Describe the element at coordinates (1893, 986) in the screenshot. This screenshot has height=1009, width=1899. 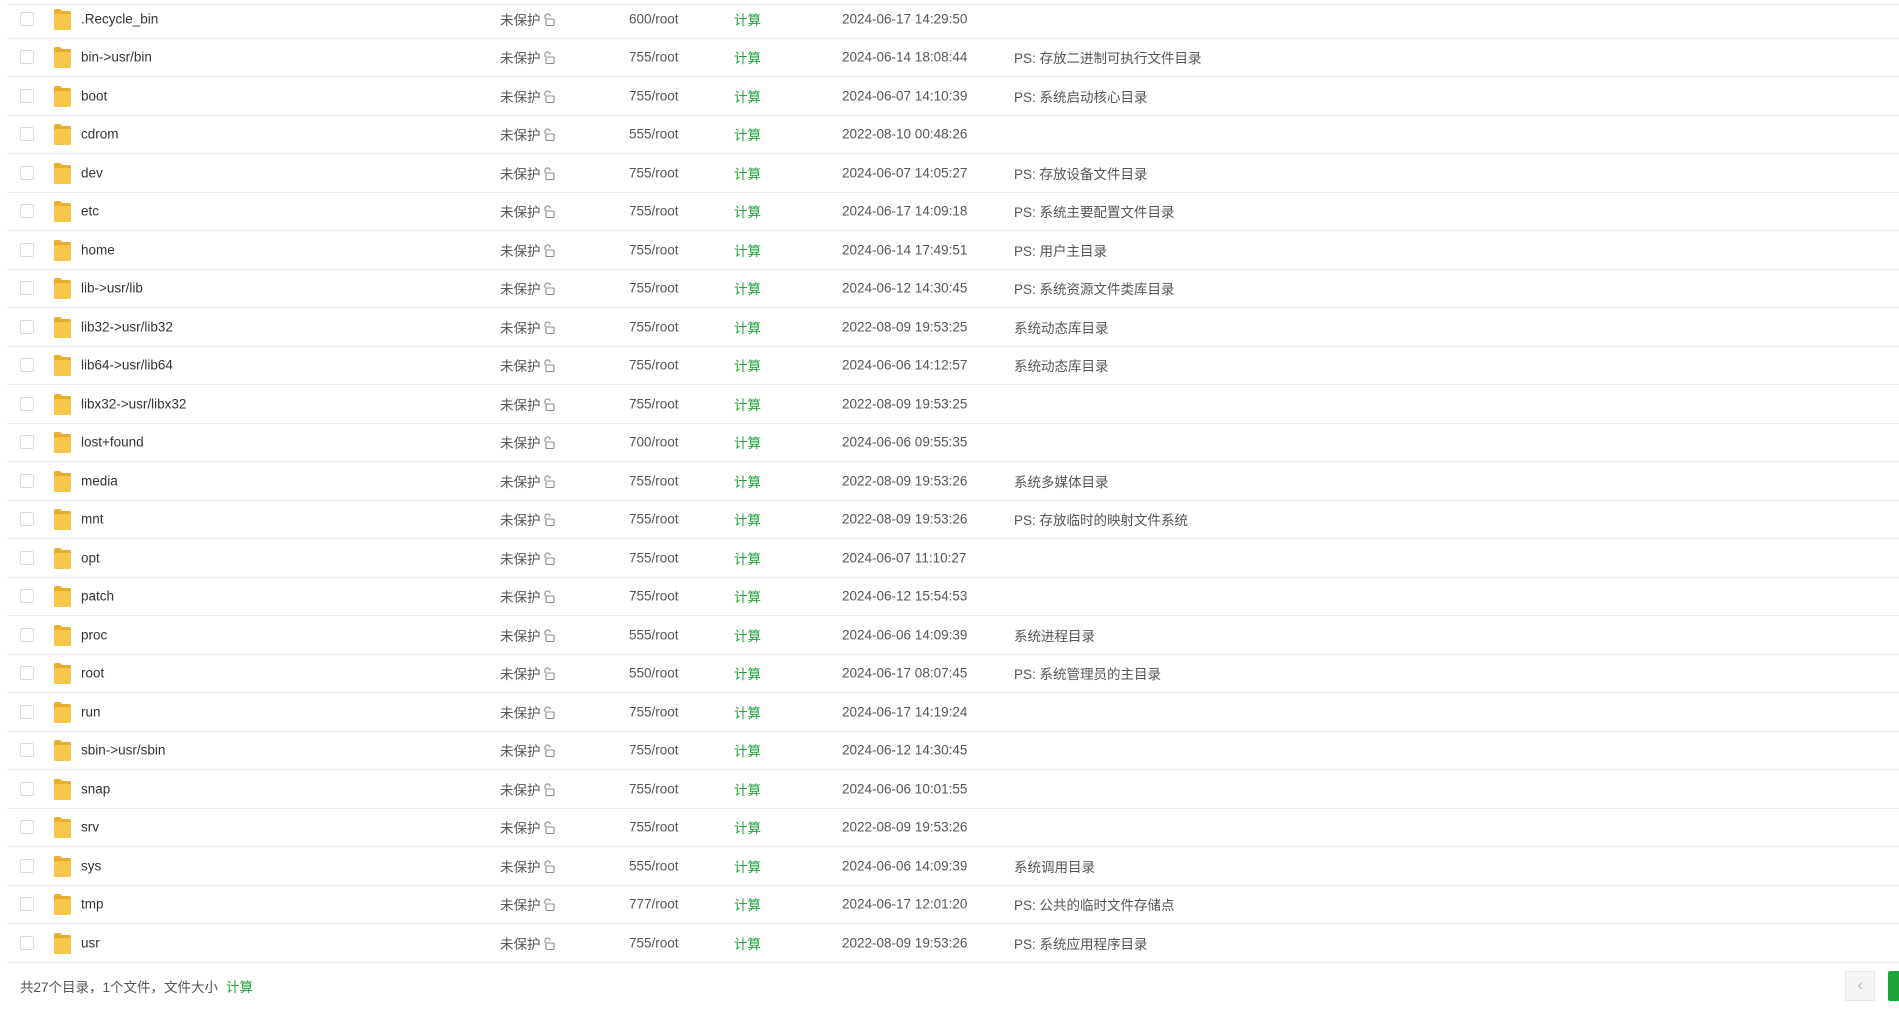
I see `pagination-page-button` at that location.